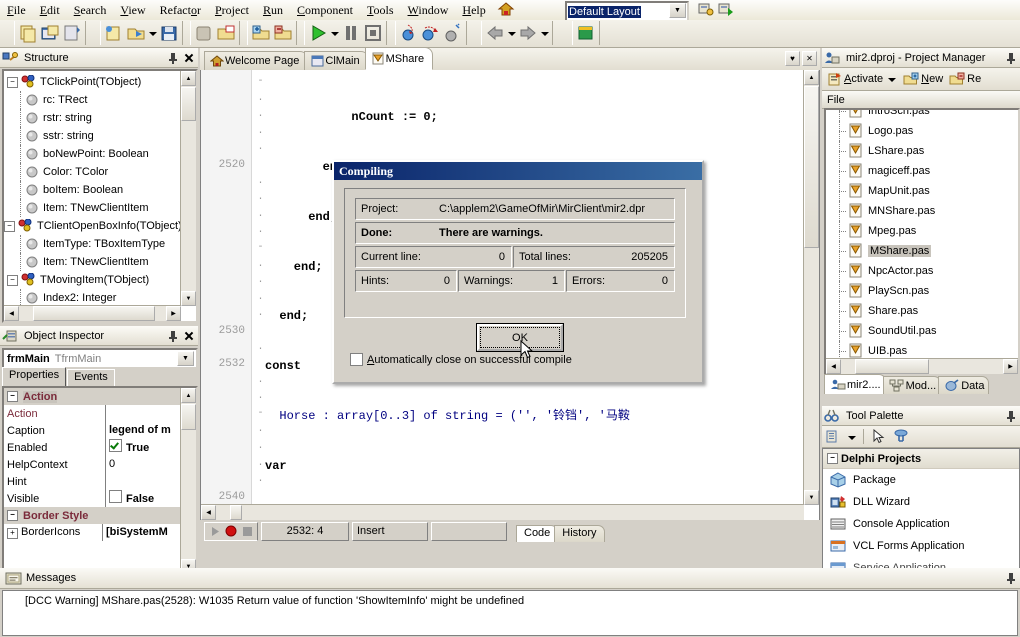 The image size is (1020, 637). What do you see at coordinates (261, 33) in the screenshot?
I see `add-to-project-icon` at bounding box center [261, 33].